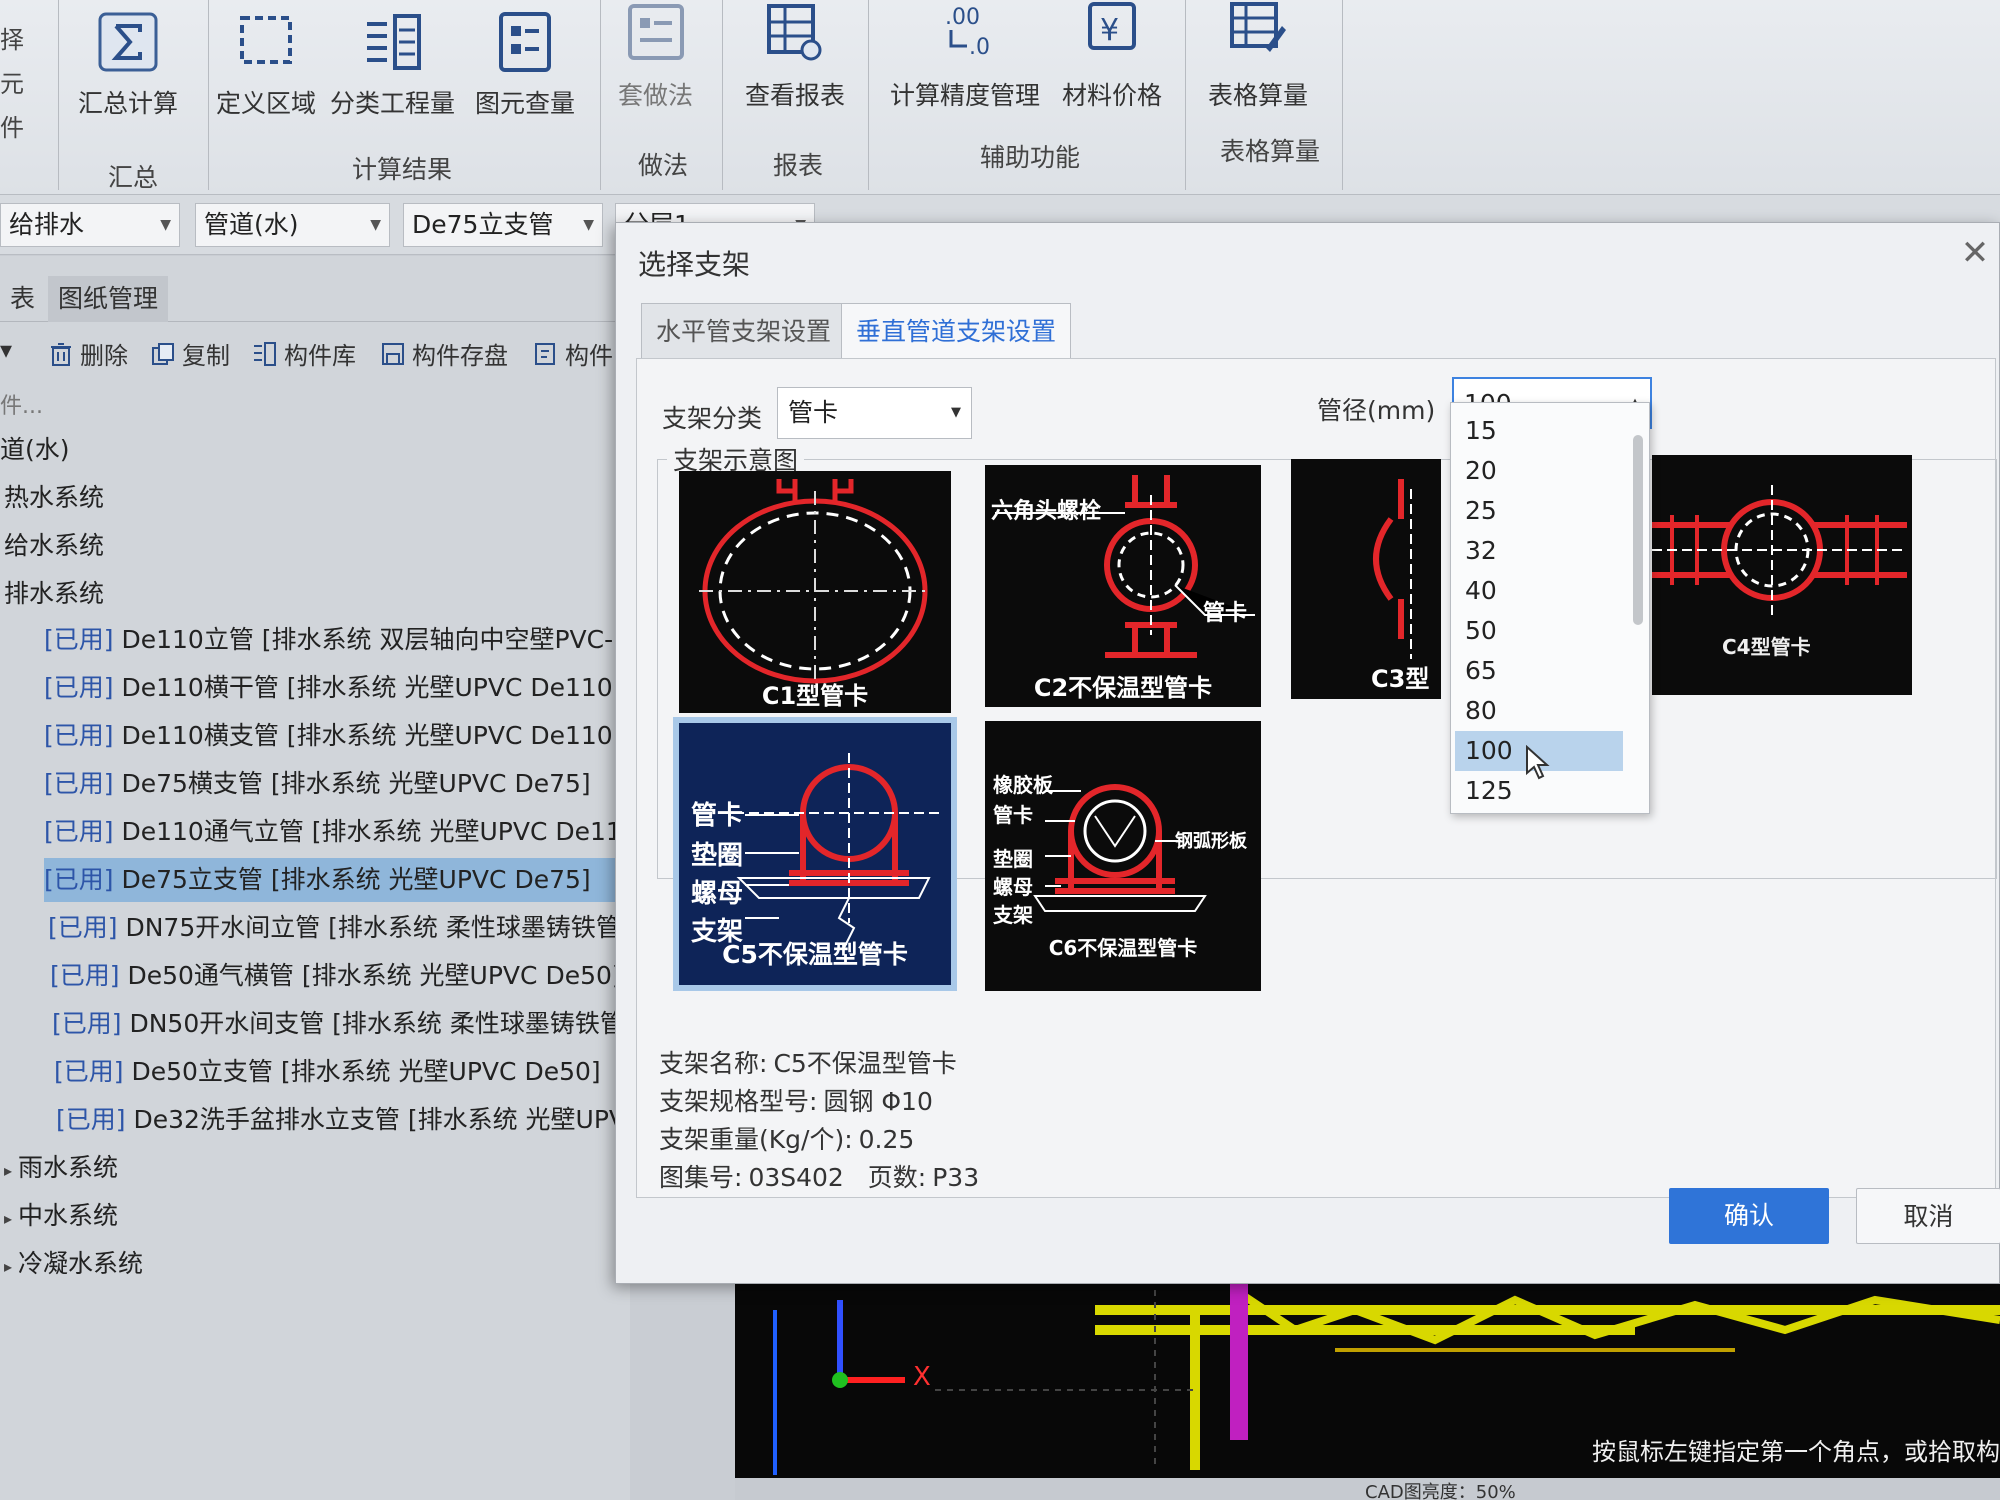  What do you see at coordinates (483, 224) in the screenshot?
I see `component-select-value: De75立支管` at bounding box center [483, 224].